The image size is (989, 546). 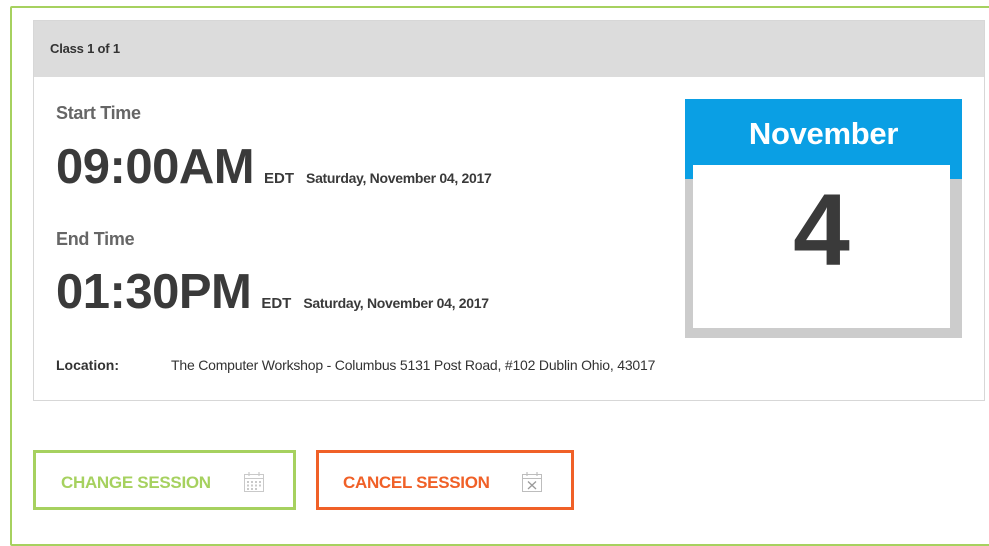 I want to click on start-time-label: Start Time, so click(x=98, y=113).